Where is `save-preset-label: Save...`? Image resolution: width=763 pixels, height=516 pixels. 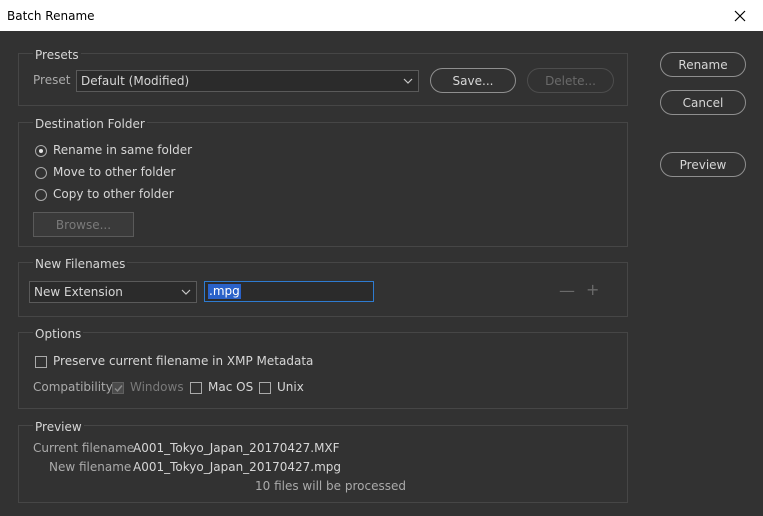
save-preset-label: Save... is located at coordinates (473, 80).